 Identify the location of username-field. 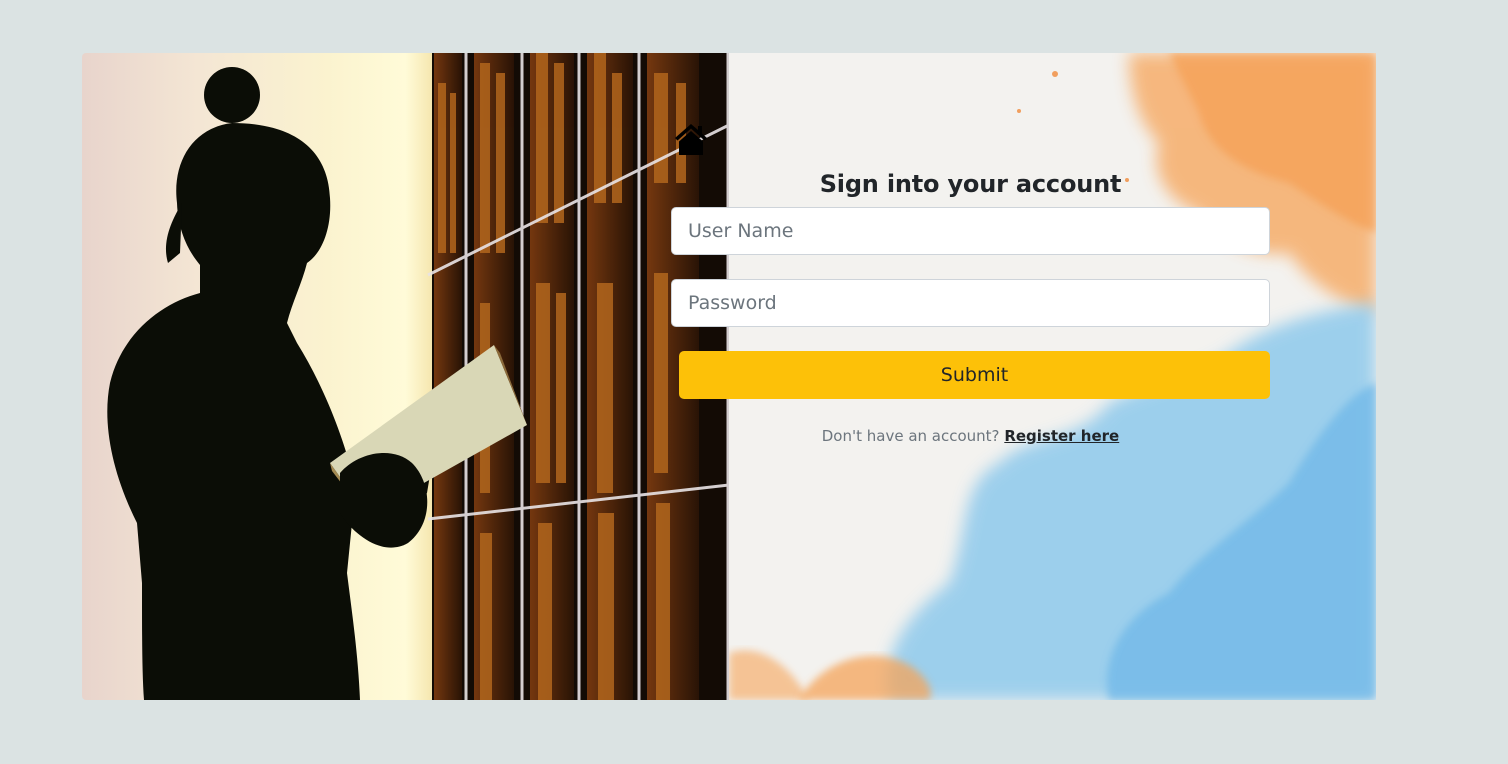
(970, 231).